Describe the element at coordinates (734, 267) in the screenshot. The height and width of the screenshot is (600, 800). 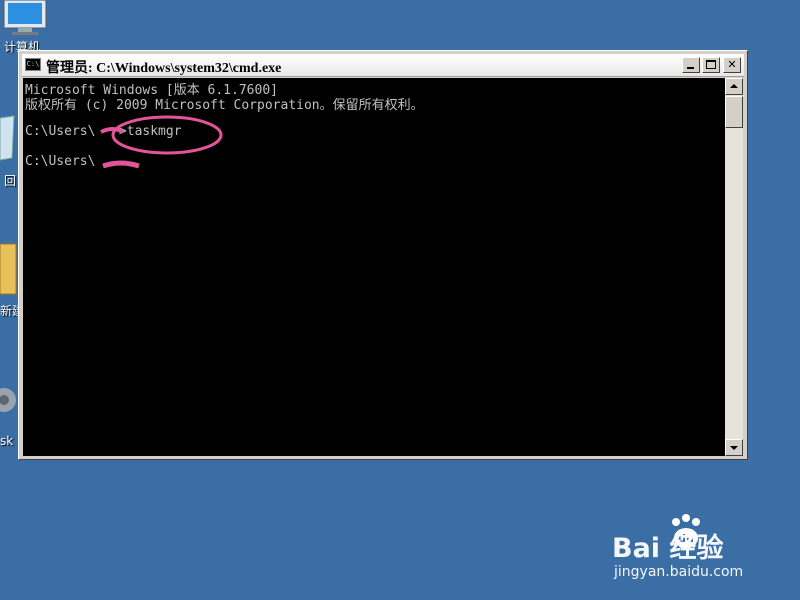
I see `vertical-scrollbar` at that location.